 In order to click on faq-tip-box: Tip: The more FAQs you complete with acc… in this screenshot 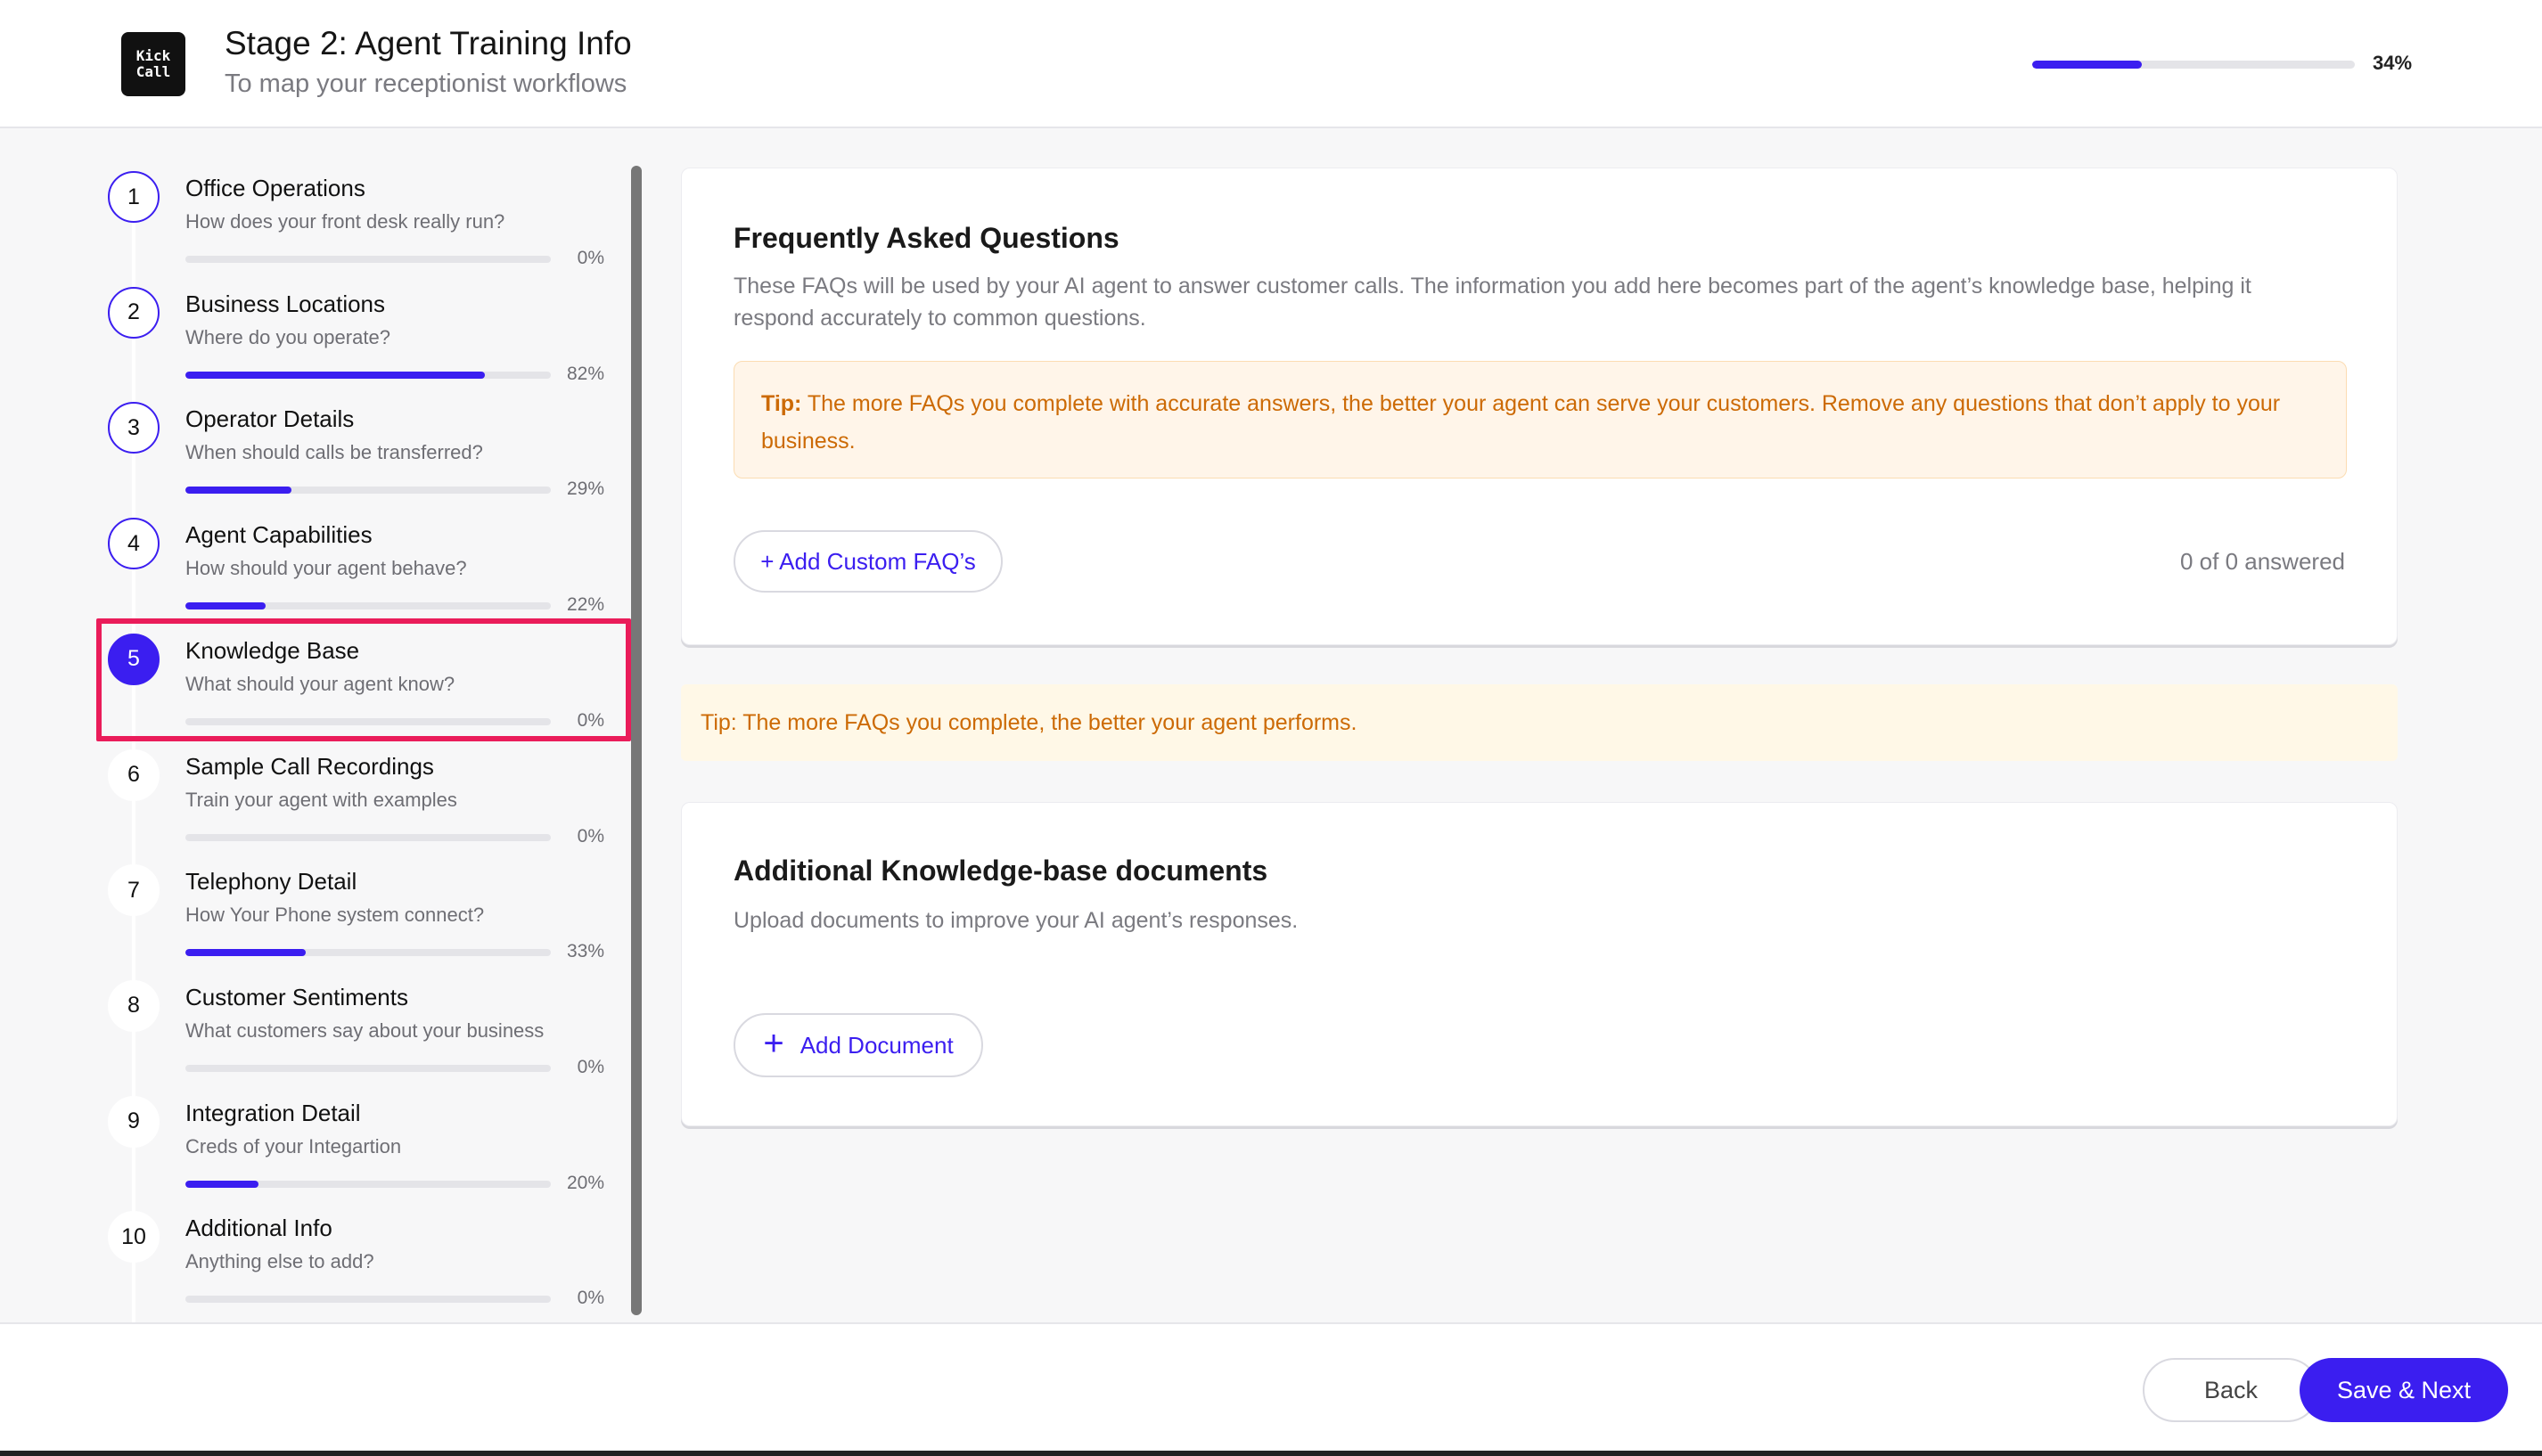, I will do `click(1540, 420)`.